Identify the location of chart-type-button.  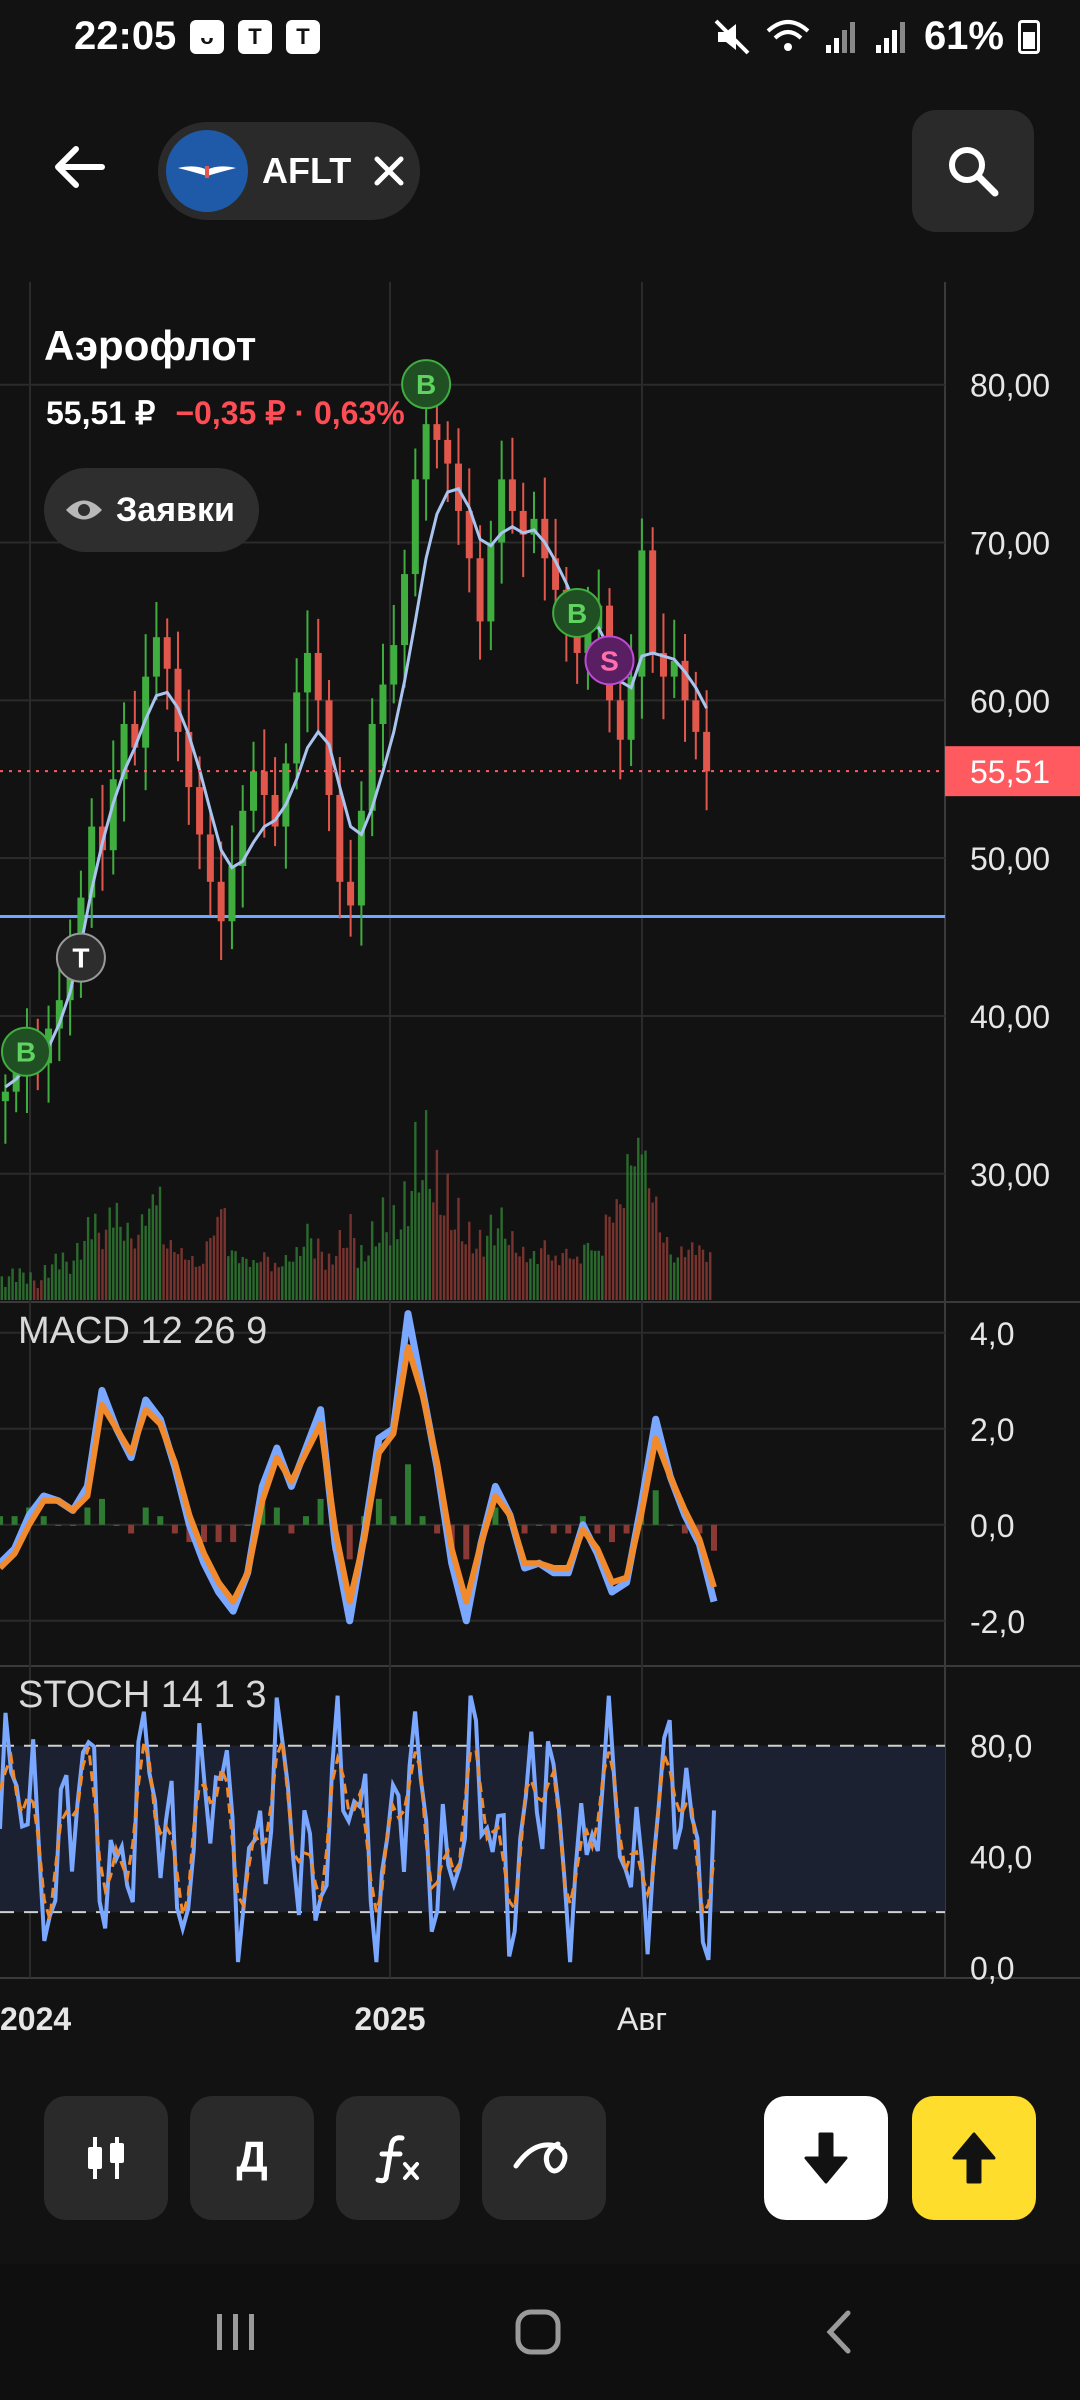
(106, 2158).